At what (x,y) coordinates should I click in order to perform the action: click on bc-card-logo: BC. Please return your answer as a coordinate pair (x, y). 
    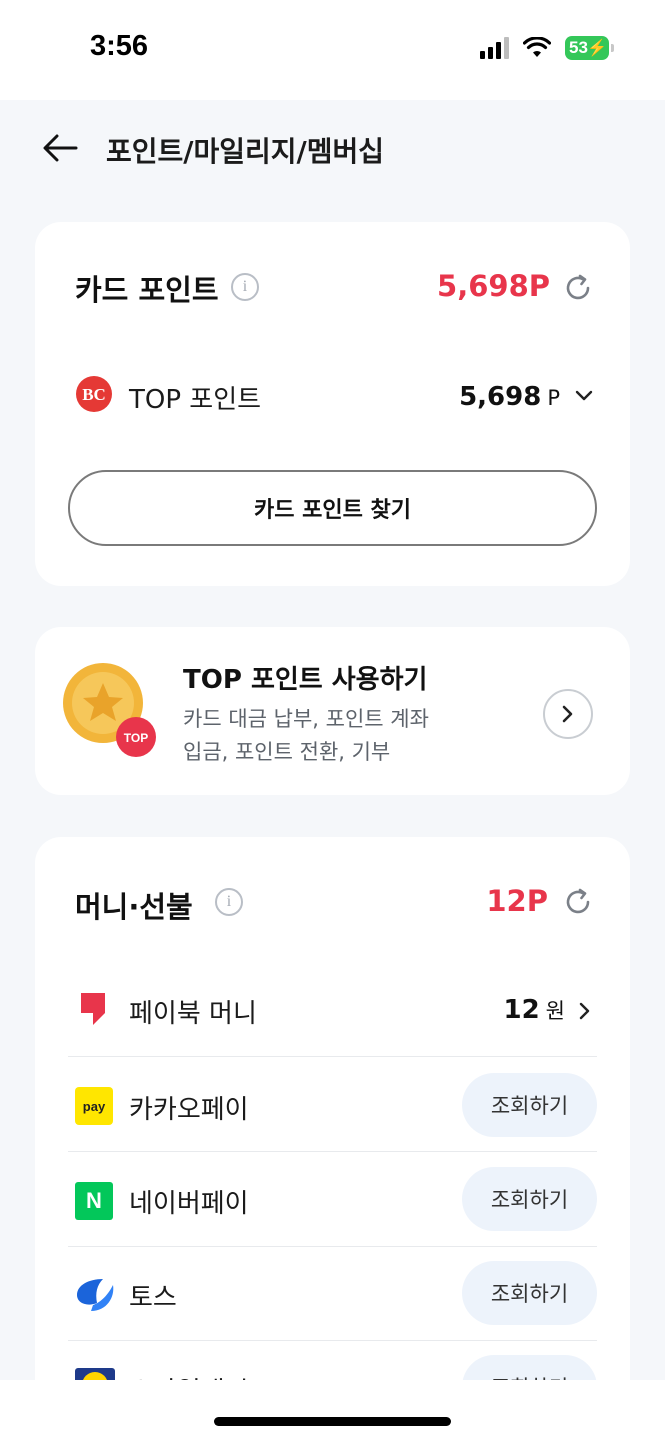
    Looking at the image, I should click on (94, 396).